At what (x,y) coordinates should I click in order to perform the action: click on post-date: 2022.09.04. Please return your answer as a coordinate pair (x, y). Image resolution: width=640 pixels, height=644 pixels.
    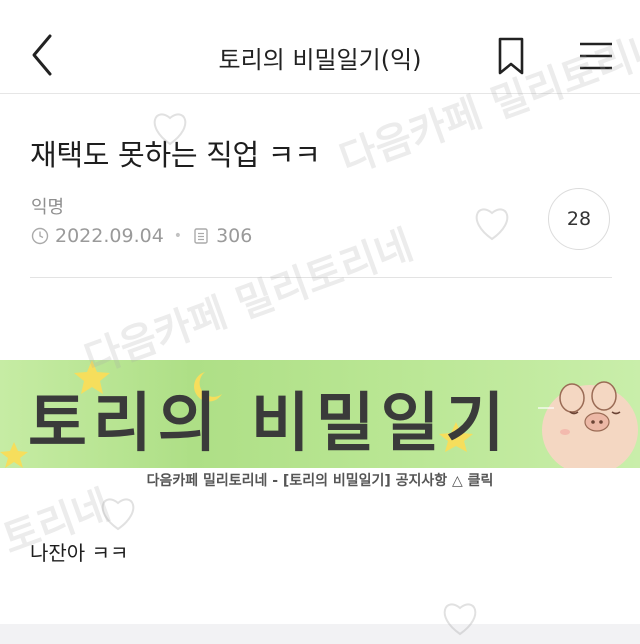
    Looking at the image, I should click on (109, 236).